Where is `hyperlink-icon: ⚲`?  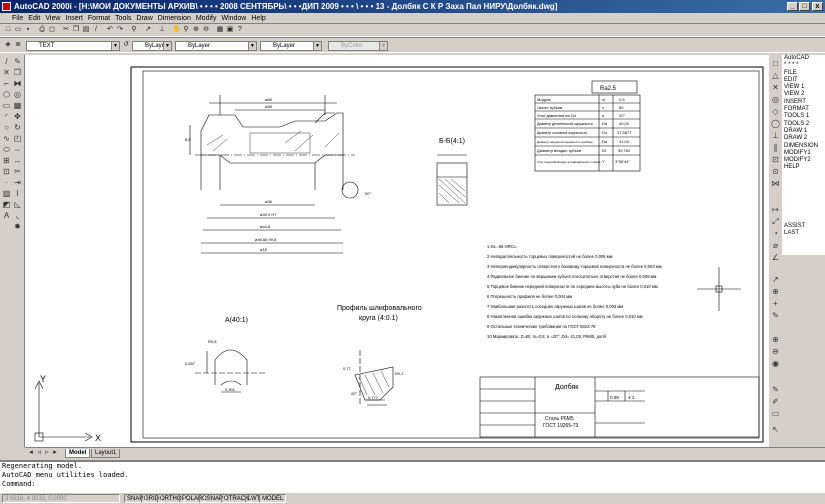 hyperlink-icon: ⚲ is located at coordinates (134, 30).